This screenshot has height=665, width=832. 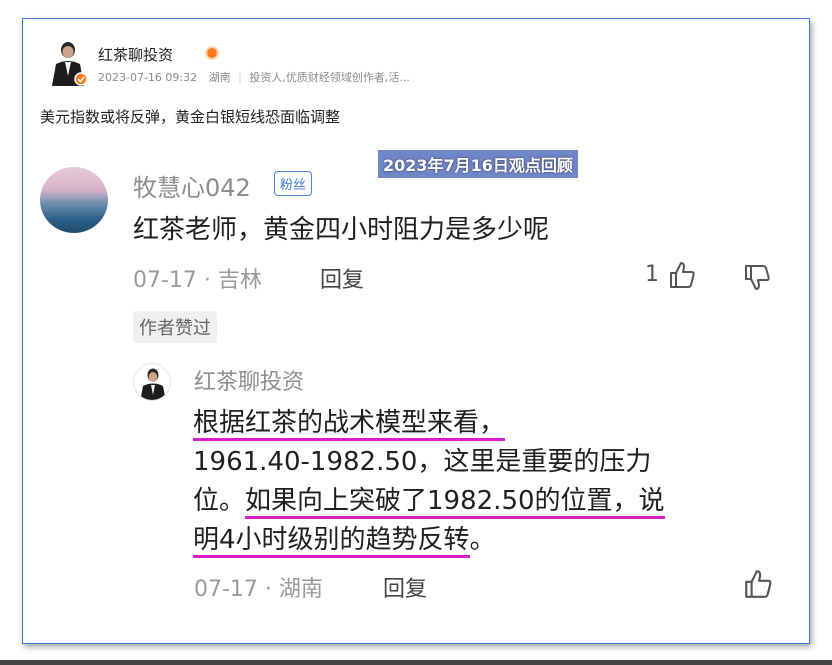 What do you see at coordinates (219, 77) in the screenshot?
I see `post-location: 湖南` at bounding box center [219, 77].